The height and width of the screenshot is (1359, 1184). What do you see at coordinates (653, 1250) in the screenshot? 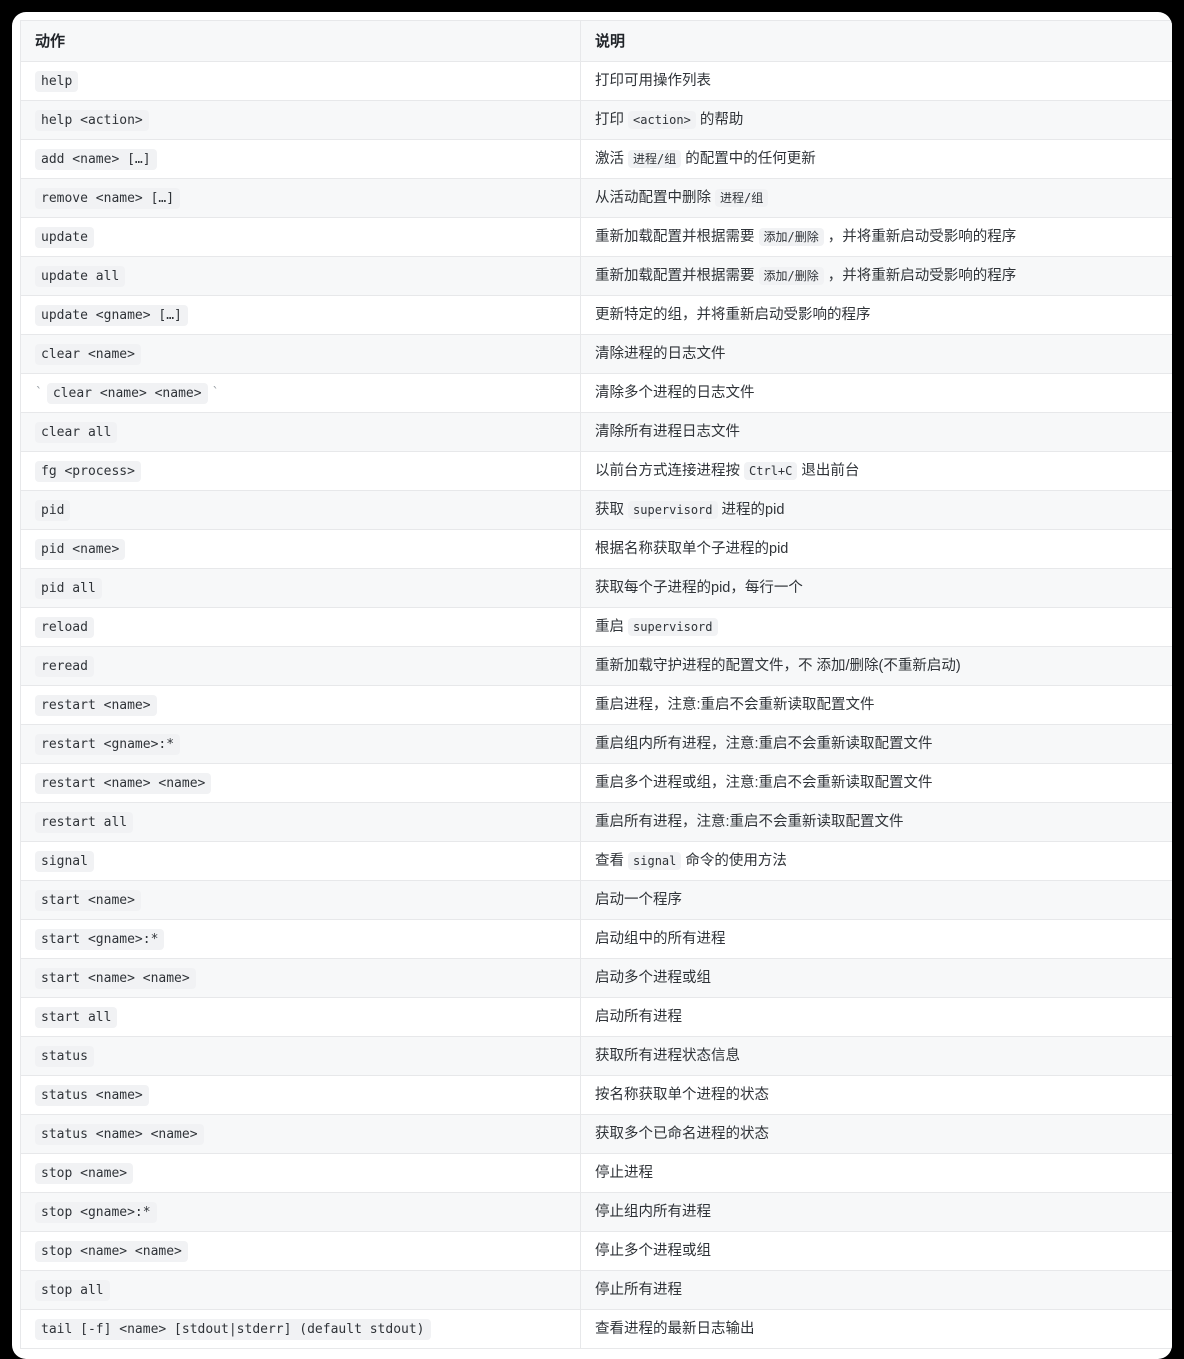
I see `description-text: 停止多个进程或组` at bounding box center [653, 1250].